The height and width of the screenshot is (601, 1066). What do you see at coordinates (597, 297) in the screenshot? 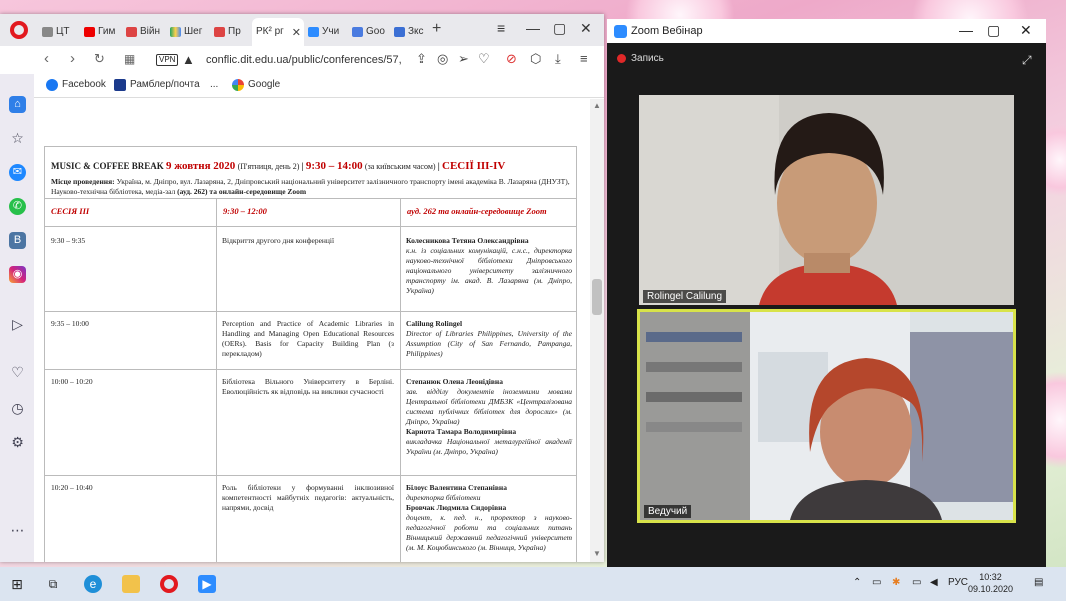
I see `scroll-thumb` at bounding box center [597, 297].